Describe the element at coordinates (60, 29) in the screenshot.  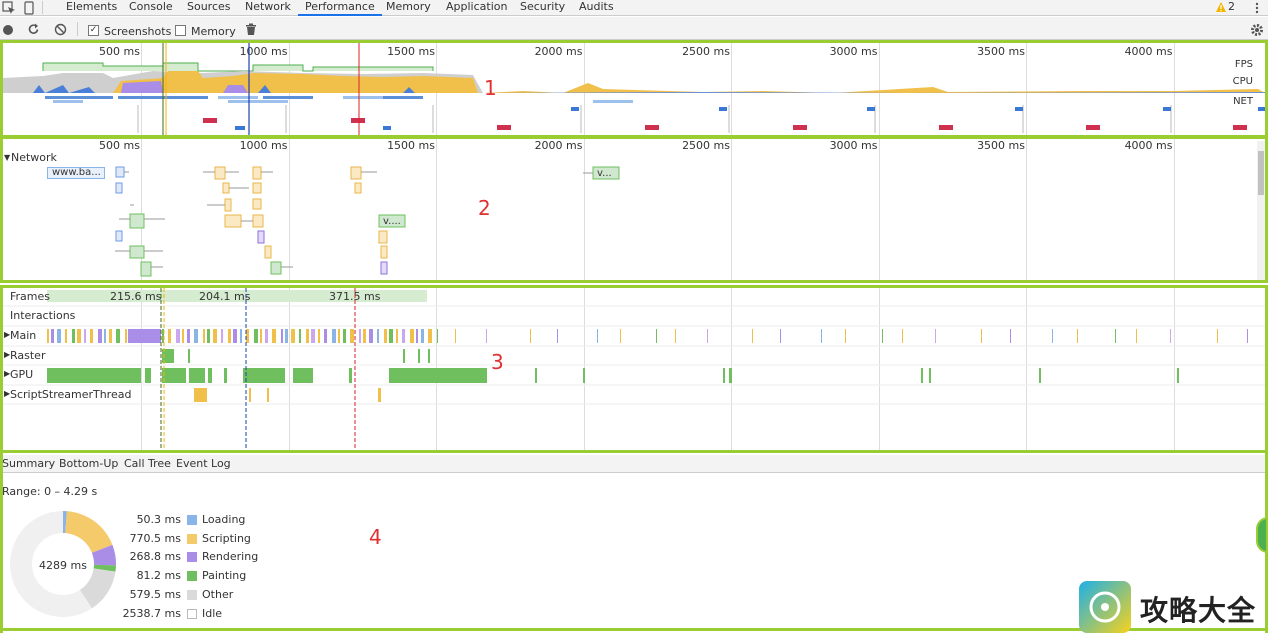
I see `clear-icon` at that location.